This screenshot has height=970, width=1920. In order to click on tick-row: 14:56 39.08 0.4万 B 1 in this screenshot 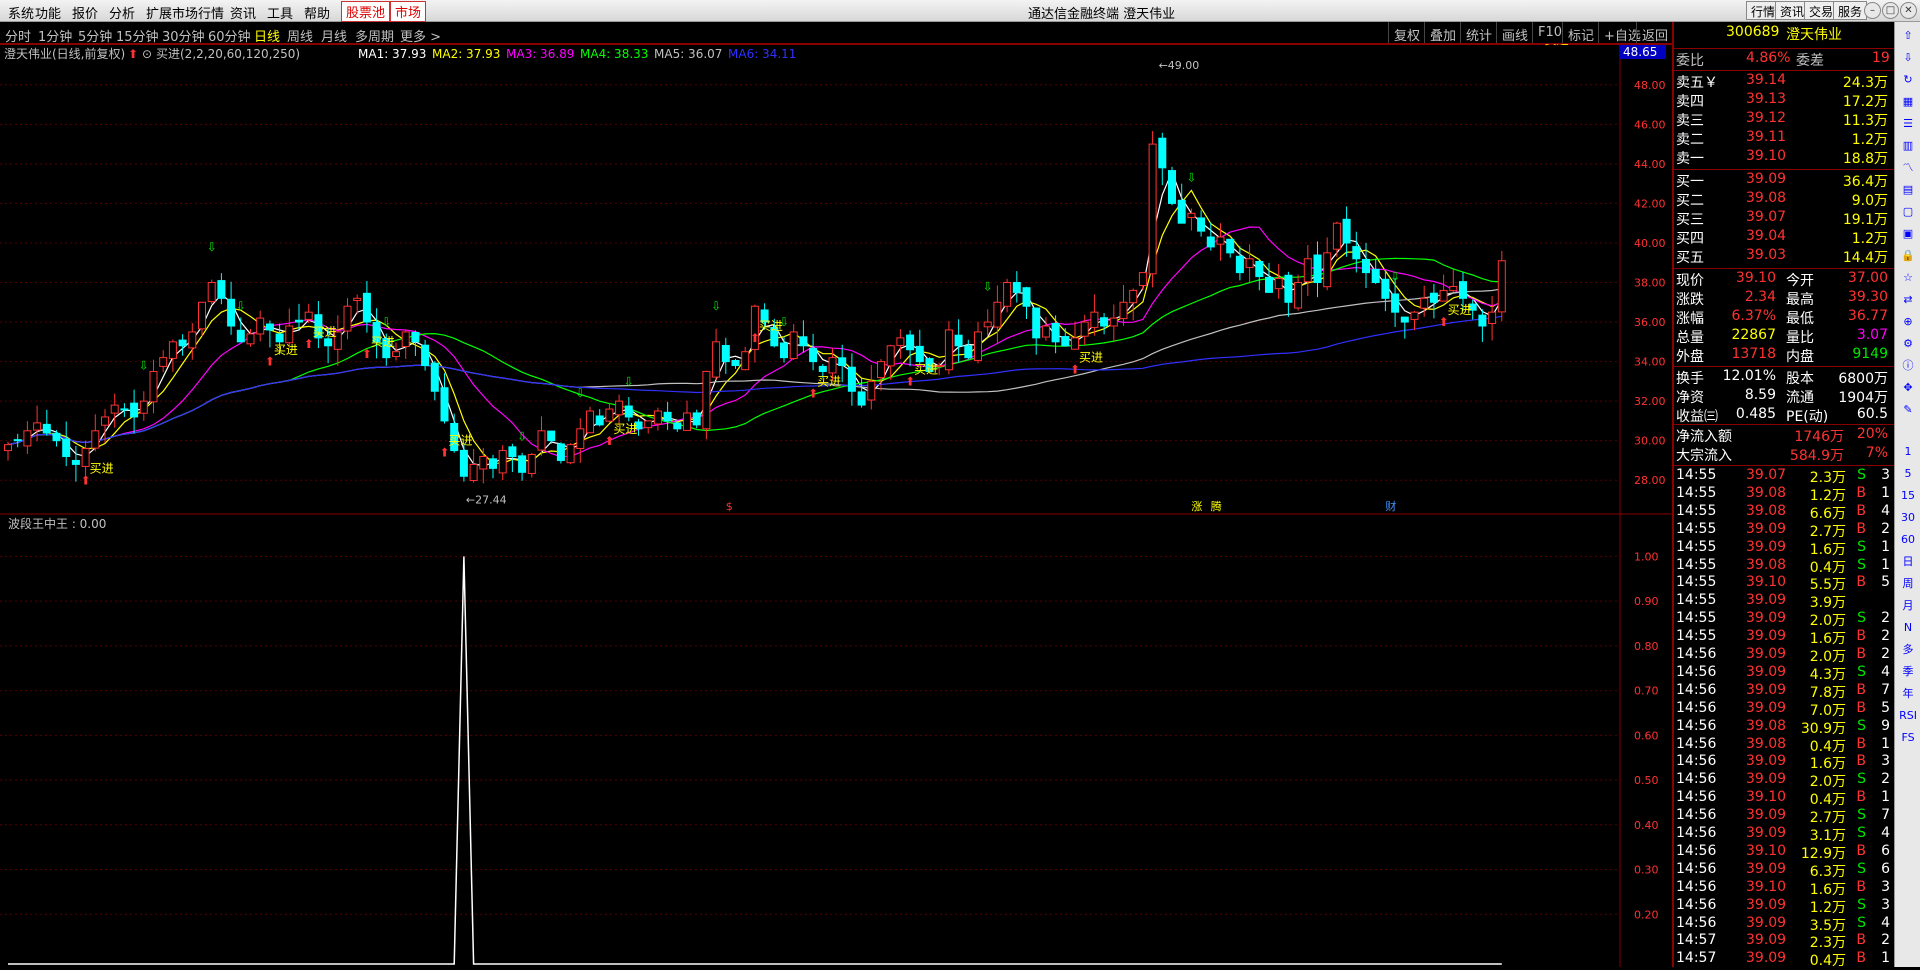, I will do `click(1784, 745)`.